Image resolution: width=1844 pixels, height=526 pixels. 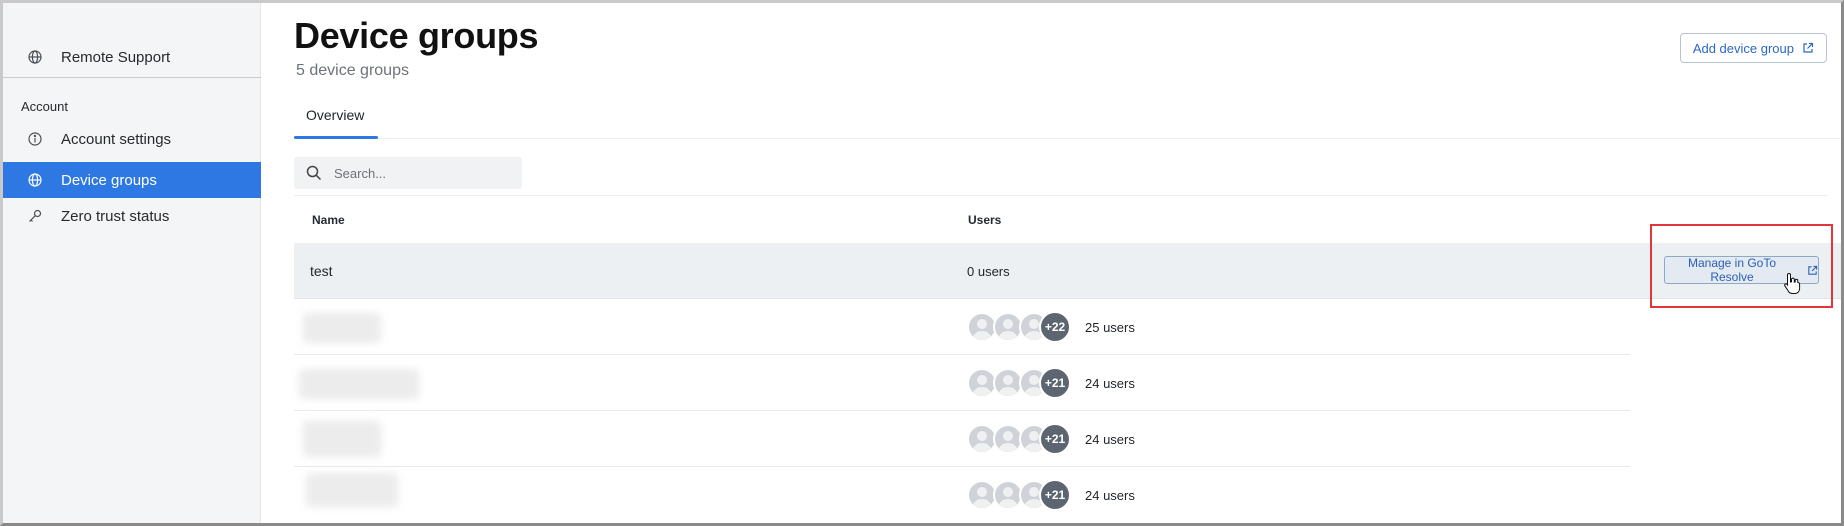 What do you see at coordinates (35, 139) in the screenshot?
I see `info-icon` at bounding box center [35, 139].